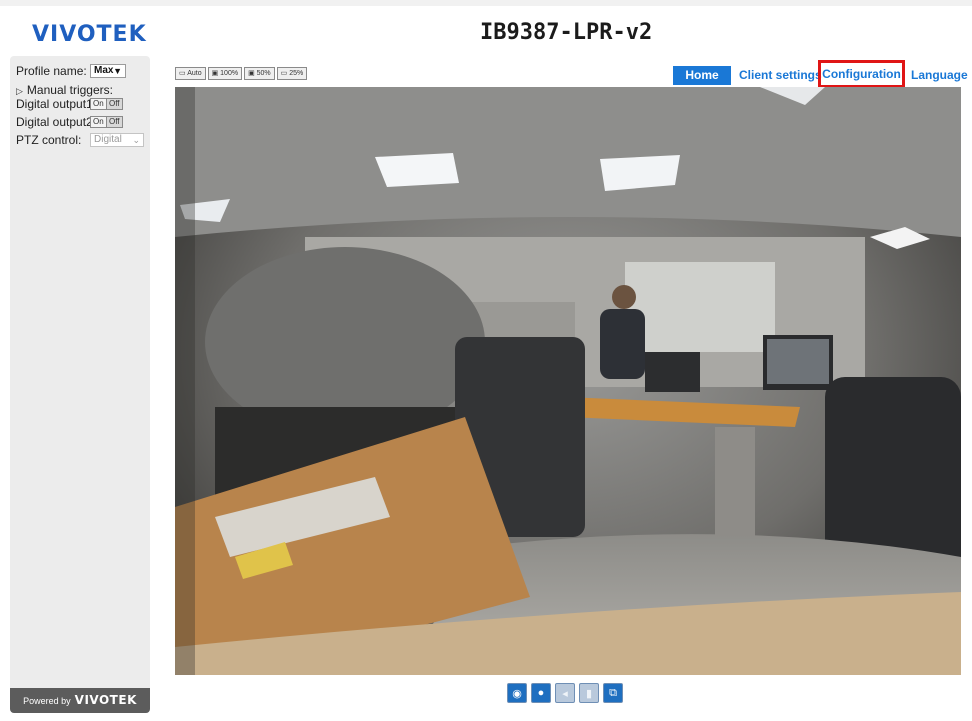 The height and width of the screenshot is (721, 972). Describe the element at coordinates (51, 71) in the screenshot. I see `profile-name-label: Profile name:` at that location.